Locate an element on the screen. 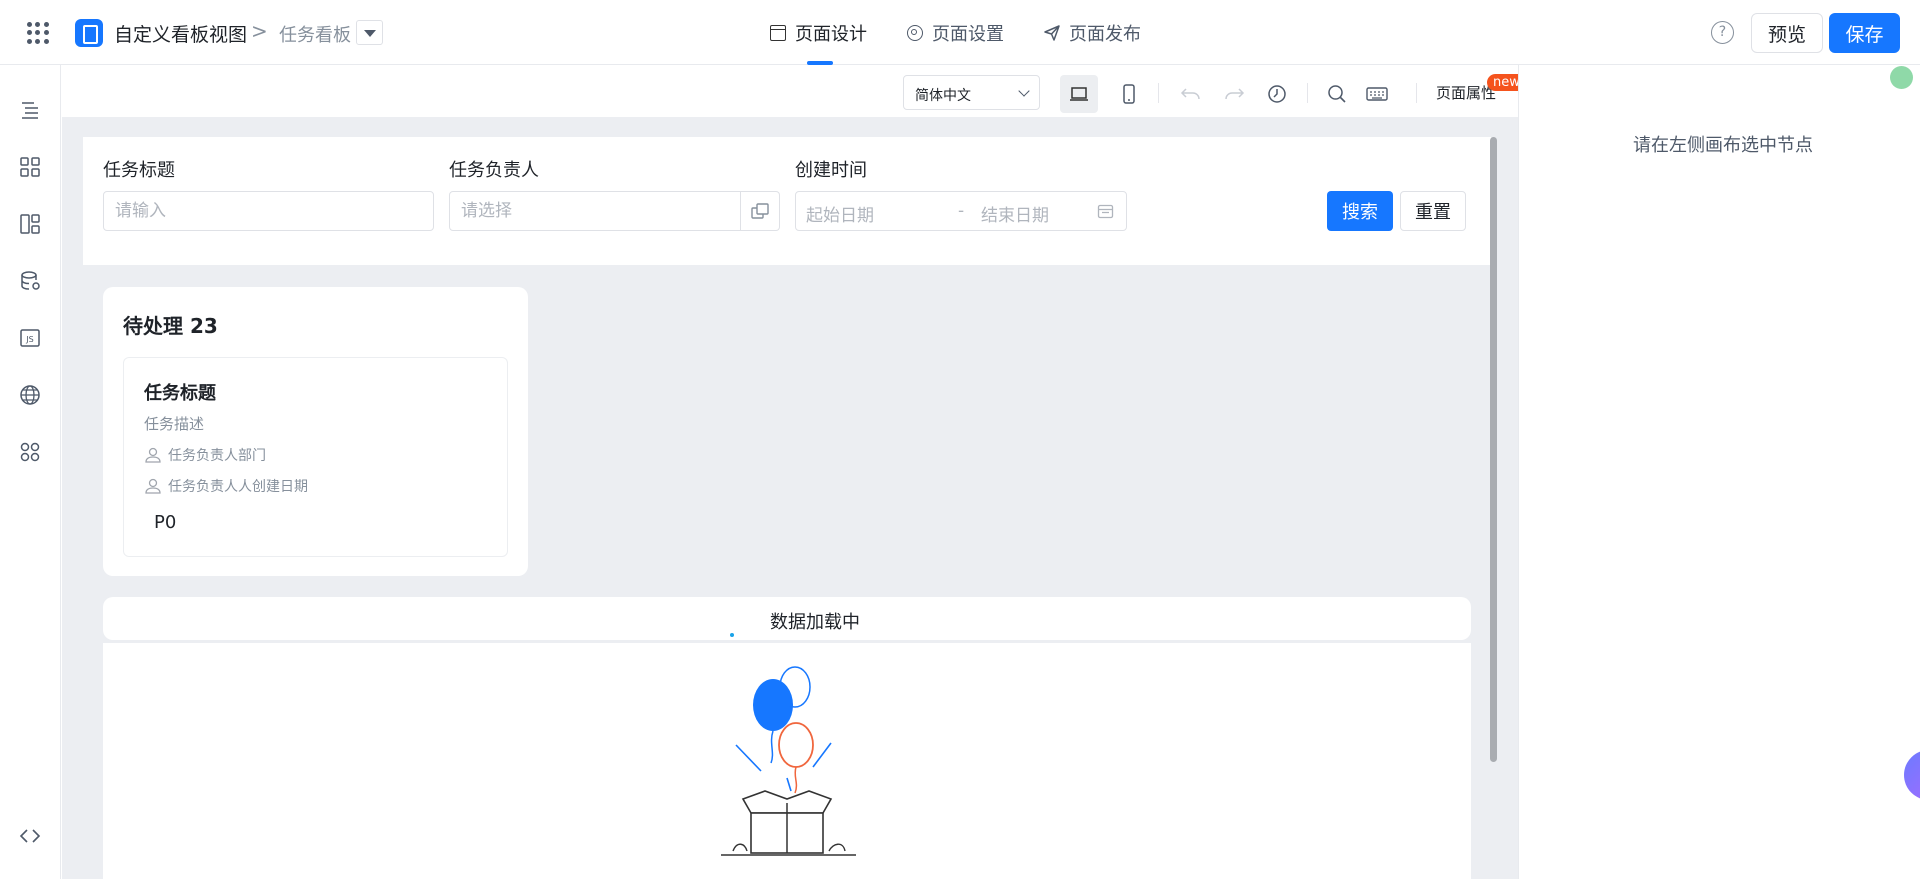 The width and height of the screenshot is (1920, 879). column-title: 待处理 23 is located at coordinates (170, 326).